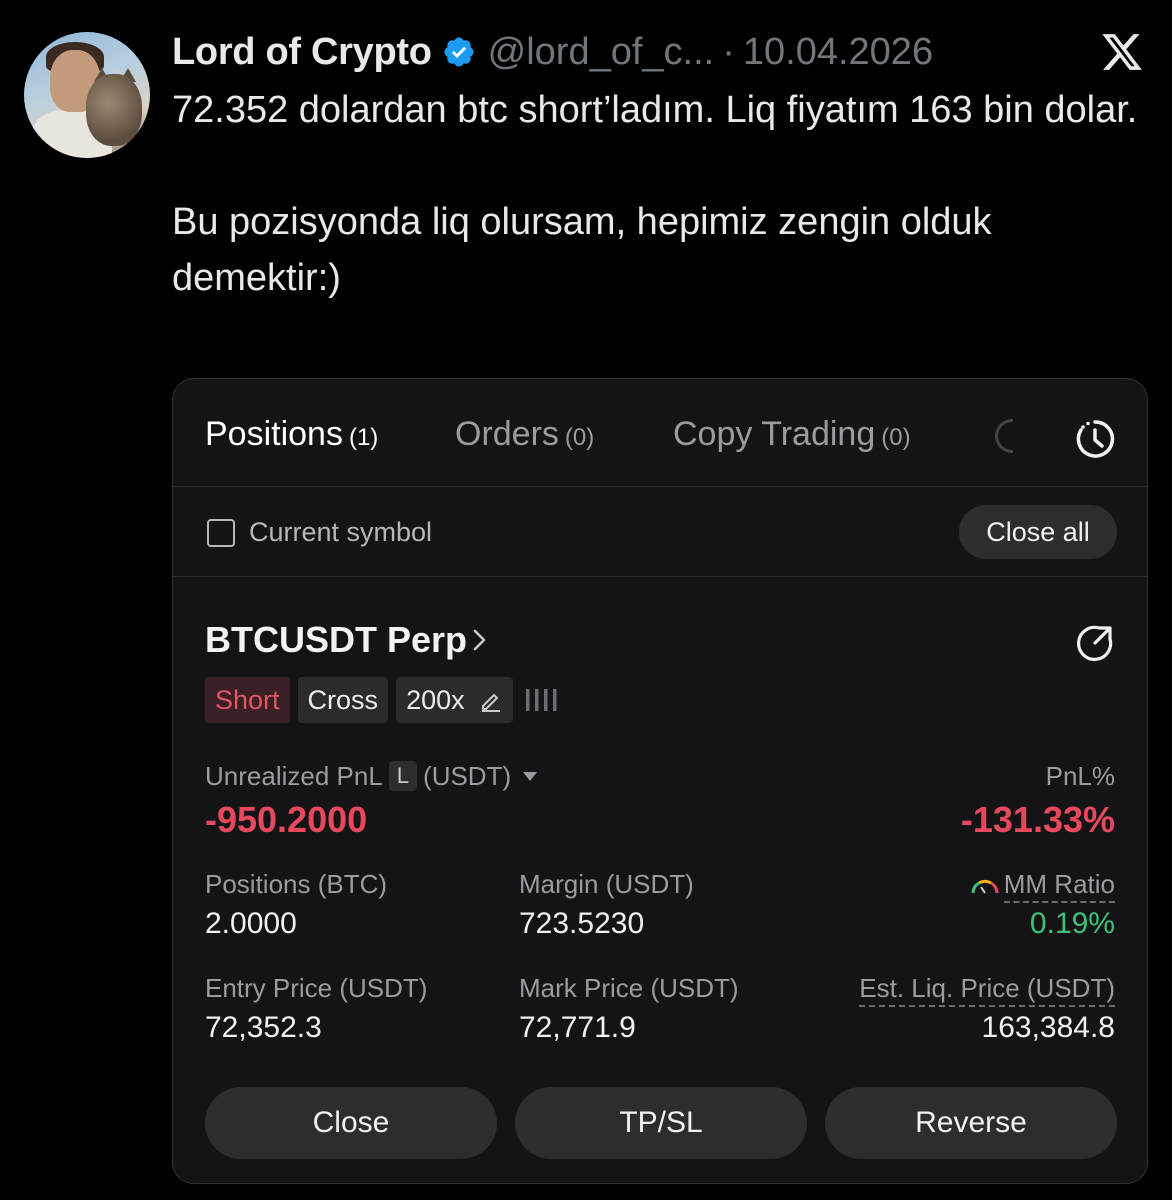 The height and width of the screenshot is (1200, 1172). I want to click on x-logo-icon, so click(1122, 52).